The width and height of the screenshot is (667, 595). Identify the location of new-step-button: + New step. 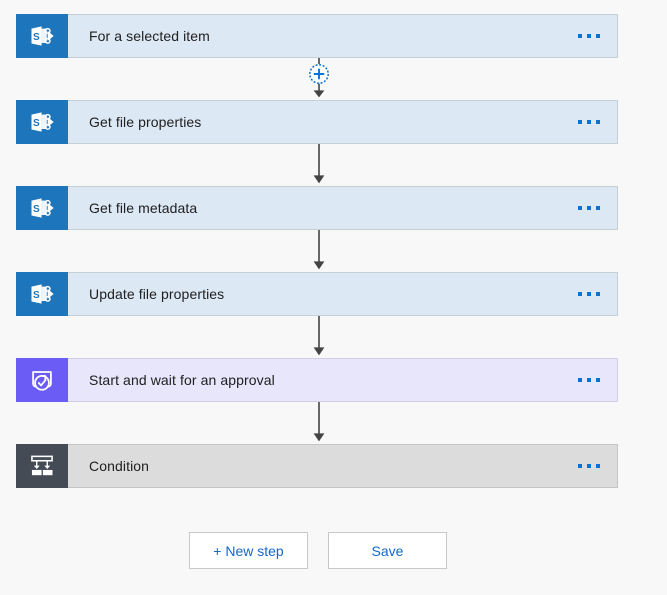
(248, 550).